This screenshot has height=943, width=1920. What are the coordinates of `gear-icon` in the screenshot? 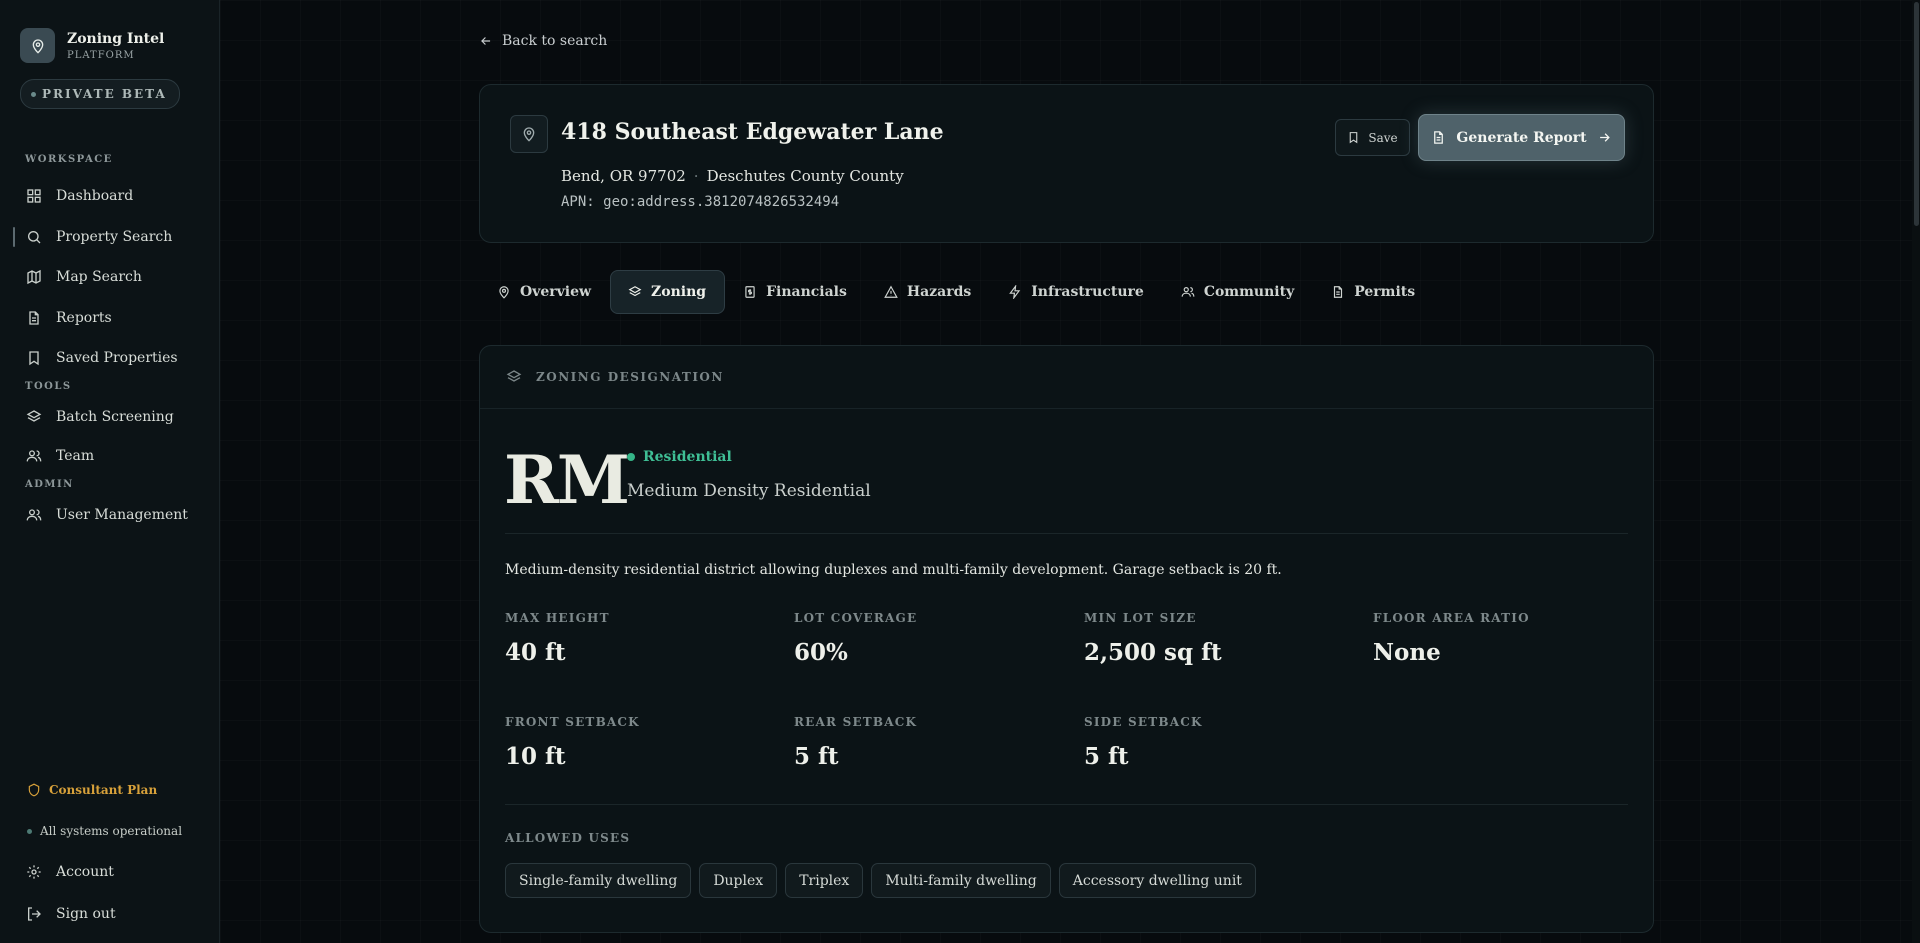 It's located at (34, 872).